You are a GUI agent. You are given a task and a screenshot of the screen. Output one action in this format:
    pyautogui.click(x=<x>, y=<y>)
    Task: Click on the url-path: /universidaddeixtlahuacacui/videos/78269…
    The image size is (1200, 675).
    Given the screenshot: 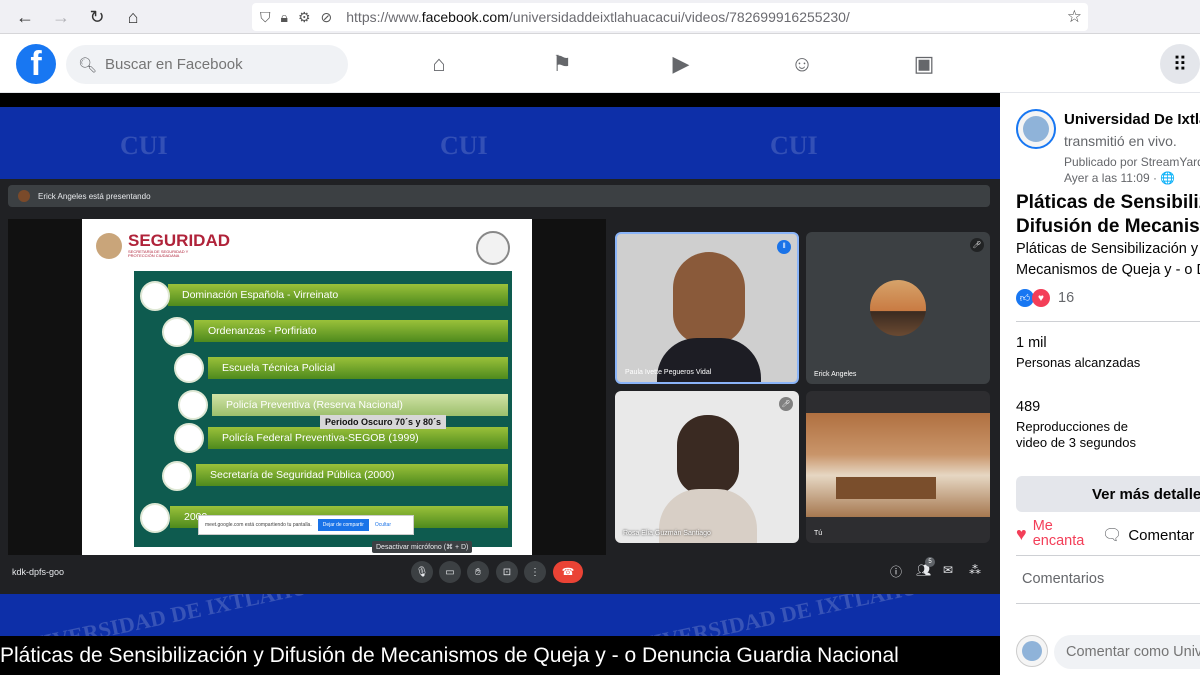 What is the action you would take?
    pyautogui.click(x=679, y=17)
    